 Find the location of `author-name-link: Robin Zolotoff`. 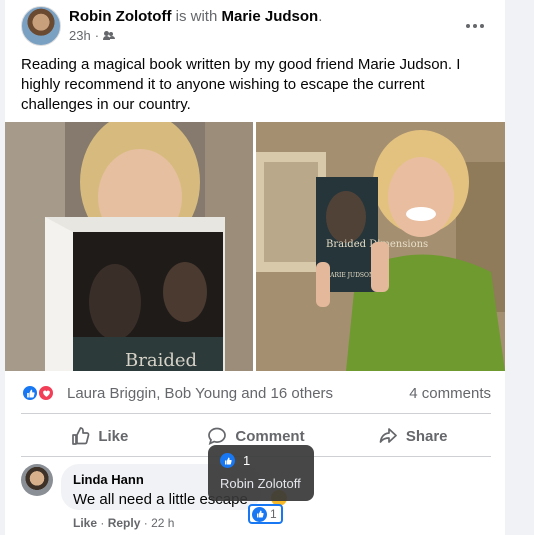

author-name-link: Robin Zolotoff is located at coordinates (120, 16).